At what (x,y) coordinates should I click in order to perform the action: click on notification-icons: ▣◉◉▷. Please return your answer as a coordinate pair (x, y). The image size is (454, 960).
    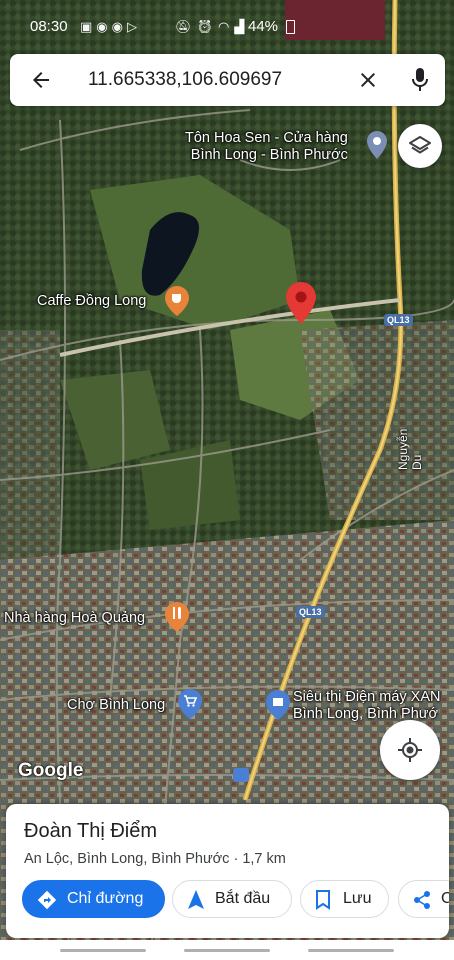
    Looking at the image, I should click on (110, 27).